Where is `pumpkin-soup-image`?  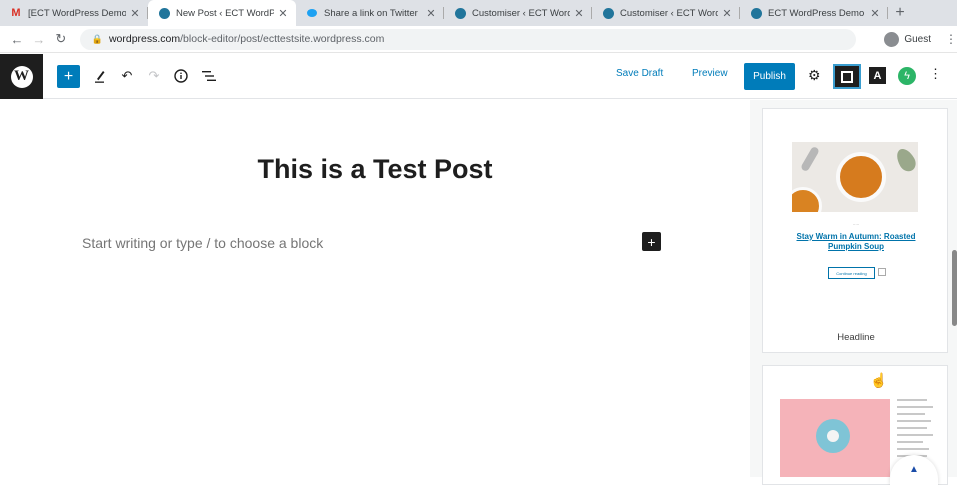 pumpkin-soup-image is located at coordinates (855, 177).